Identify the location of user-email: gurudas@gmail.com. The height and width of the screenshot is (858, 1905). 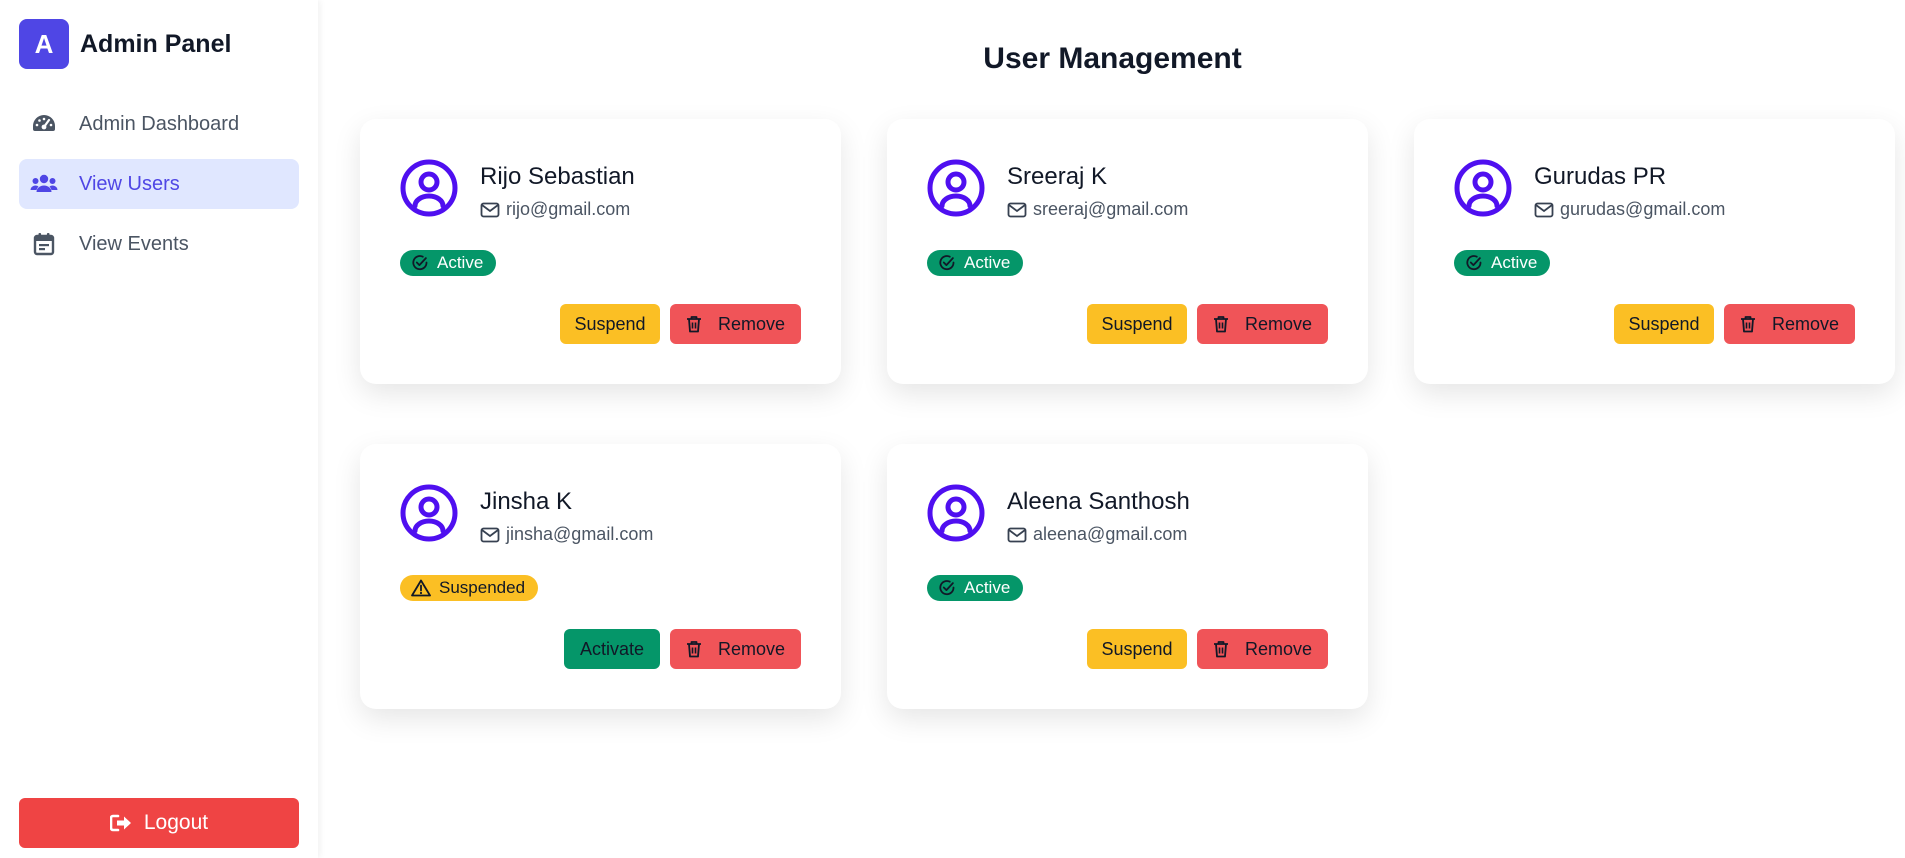
(1629, 209).